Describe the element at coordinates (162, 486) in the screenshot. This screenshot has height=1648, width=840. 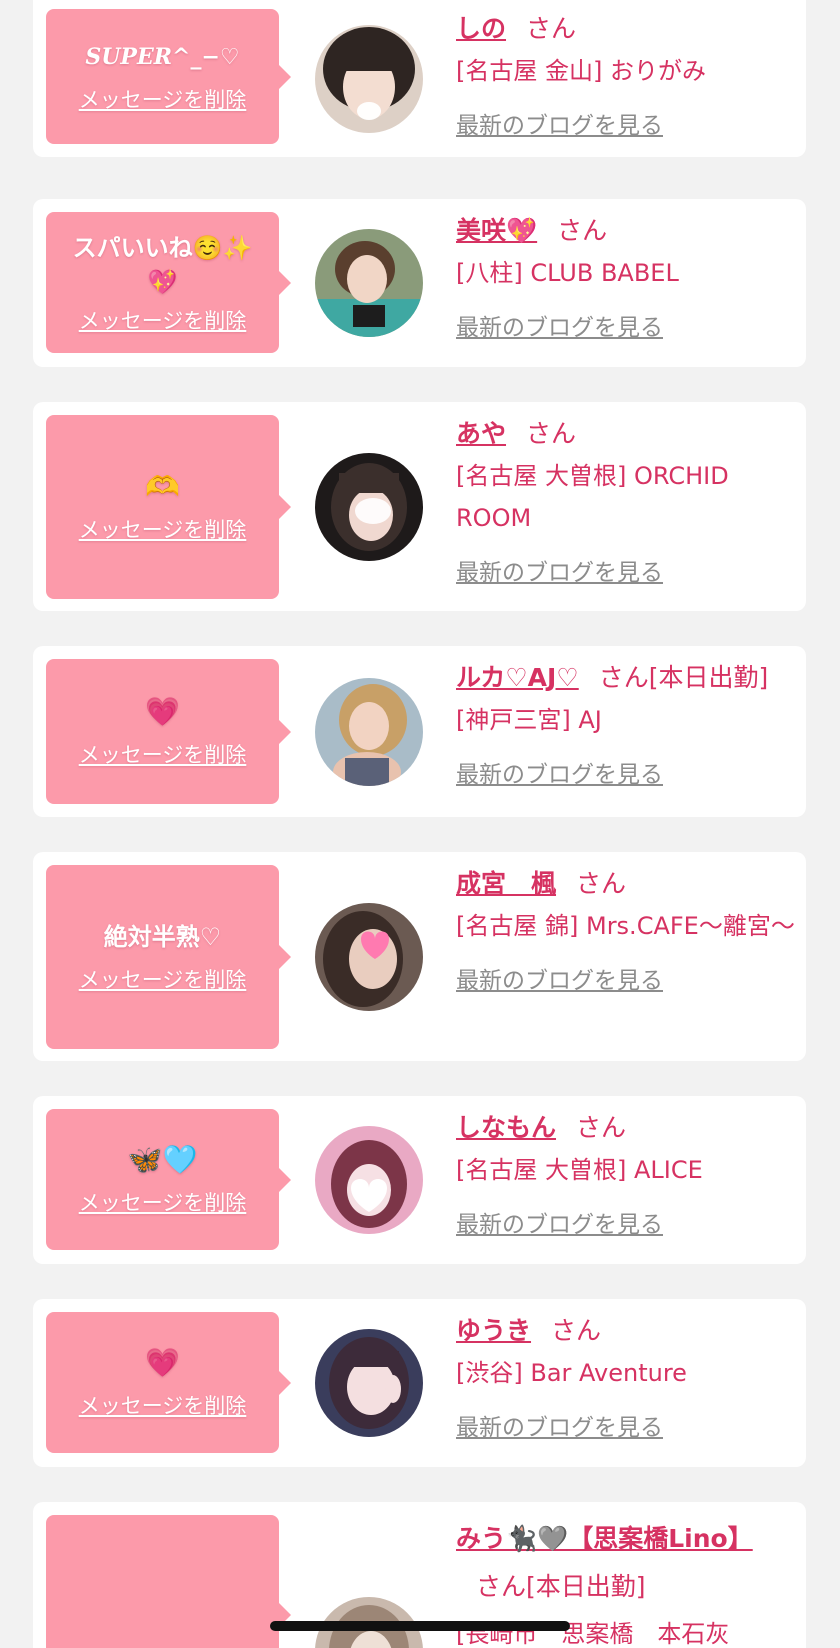
I see `message-text: 🫶` at that location.